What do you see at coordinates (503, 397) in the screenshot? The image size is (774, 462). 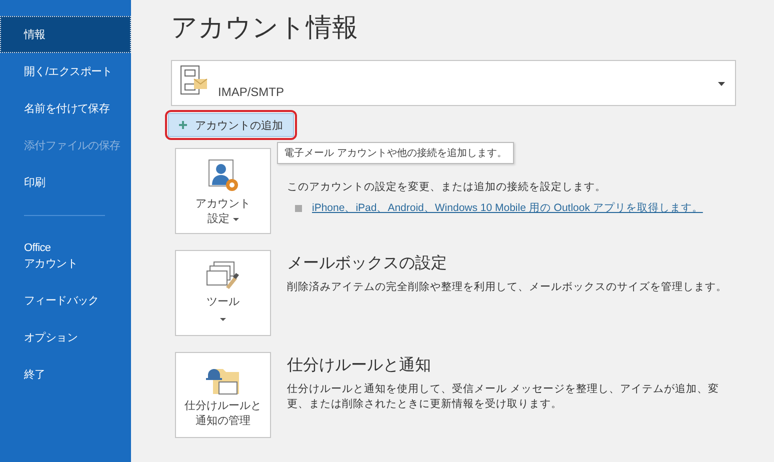 I see `section-description: 仕分けルールと通知を使用して、受信メール メッセージを整理し、アイテムが追加、変更、または削除されたときに更新情報を受け取ります。` at bounding box center [503, 397].